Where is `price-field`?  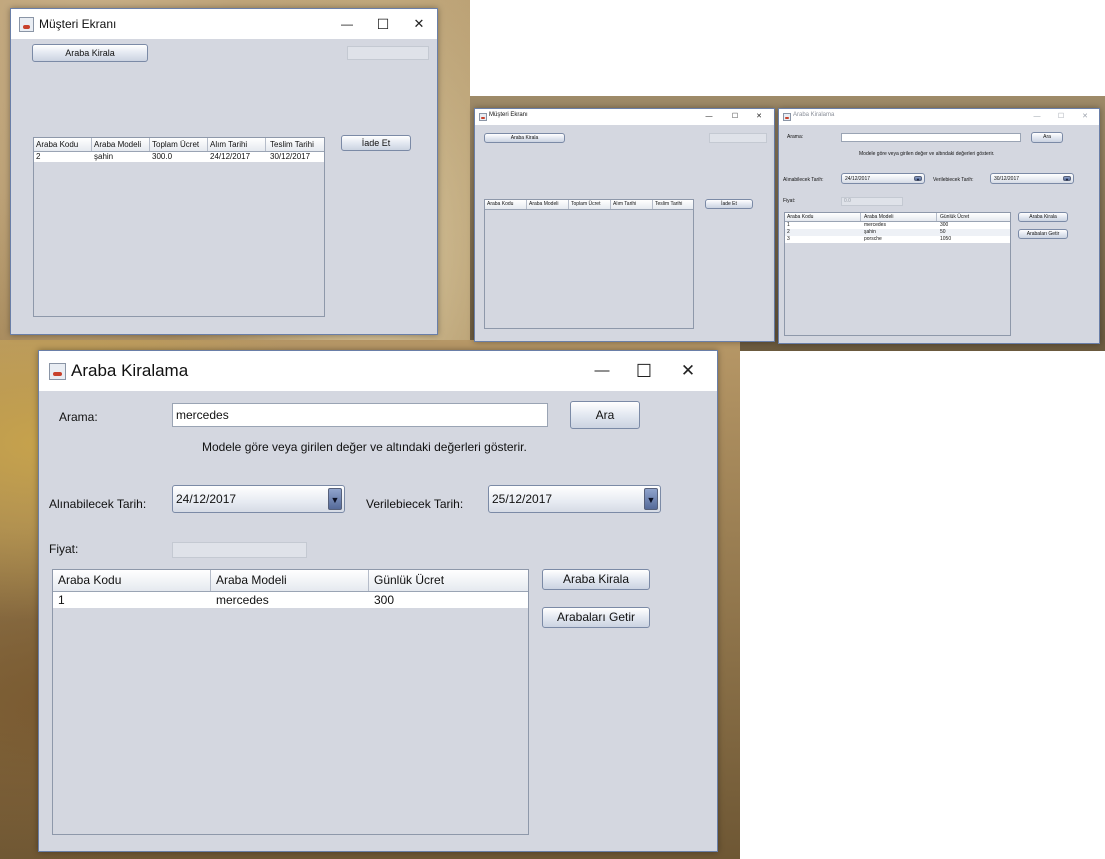
price-field is located at coordinates (239, 550).